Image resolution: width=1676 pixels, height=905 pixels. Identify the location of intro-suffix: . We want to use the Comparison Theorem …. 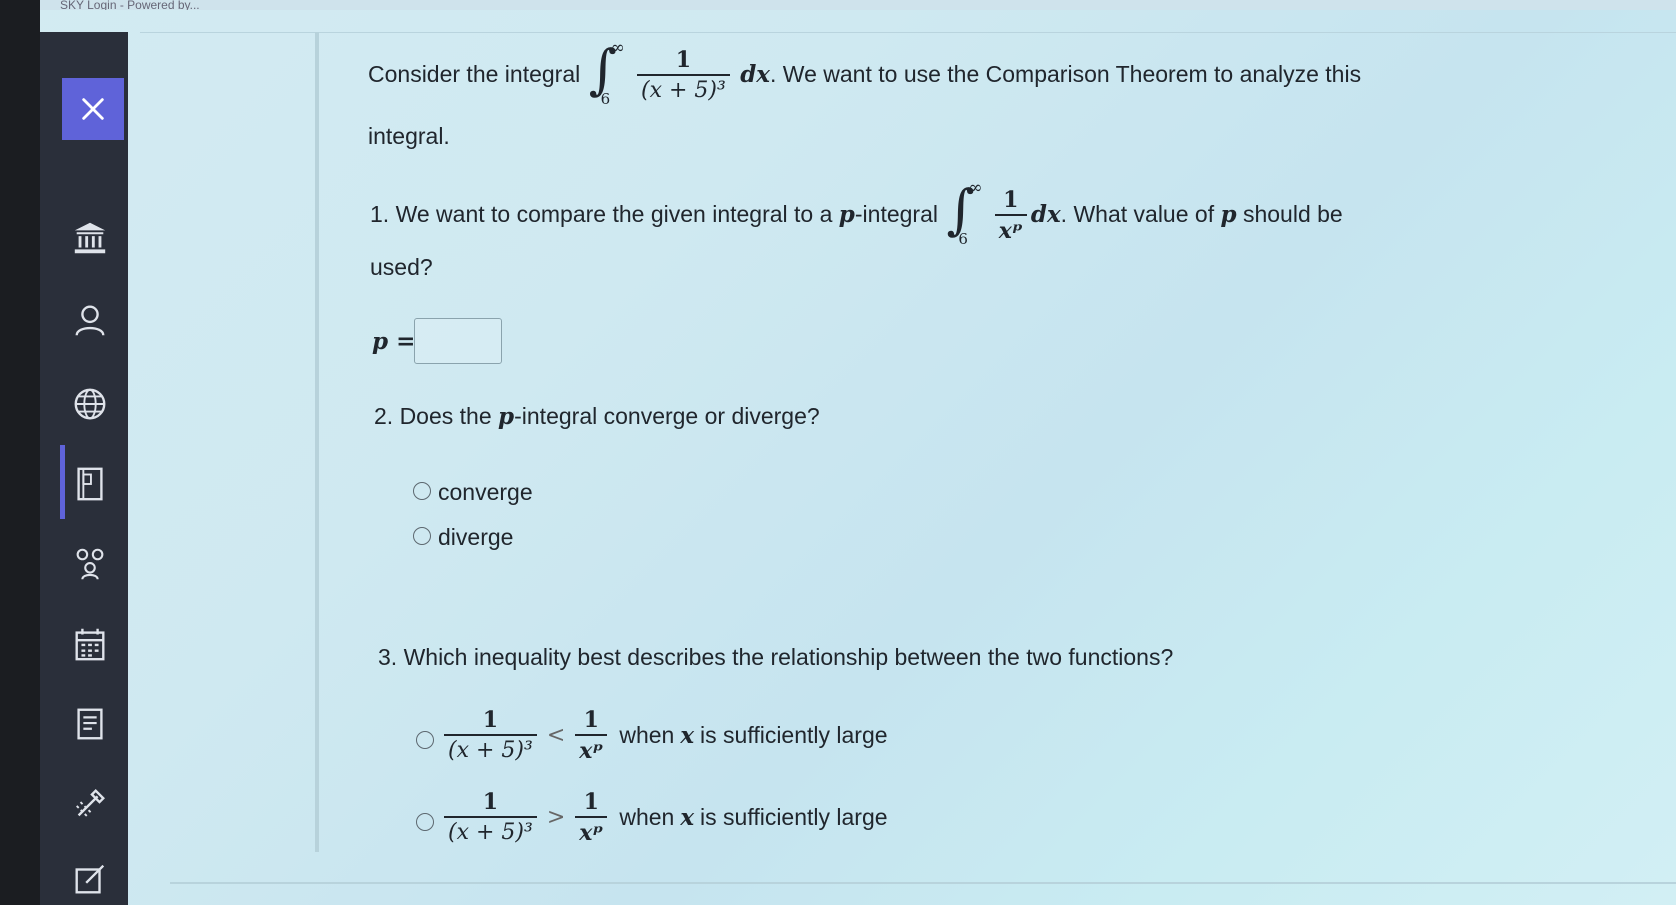
(1066, 74).